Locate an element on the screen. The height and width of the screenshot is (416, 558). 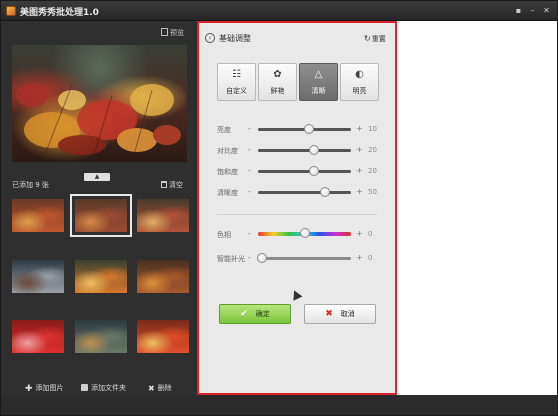
window-title: 美图秀秀批处理1.0 is located at coordinates (59, 13).